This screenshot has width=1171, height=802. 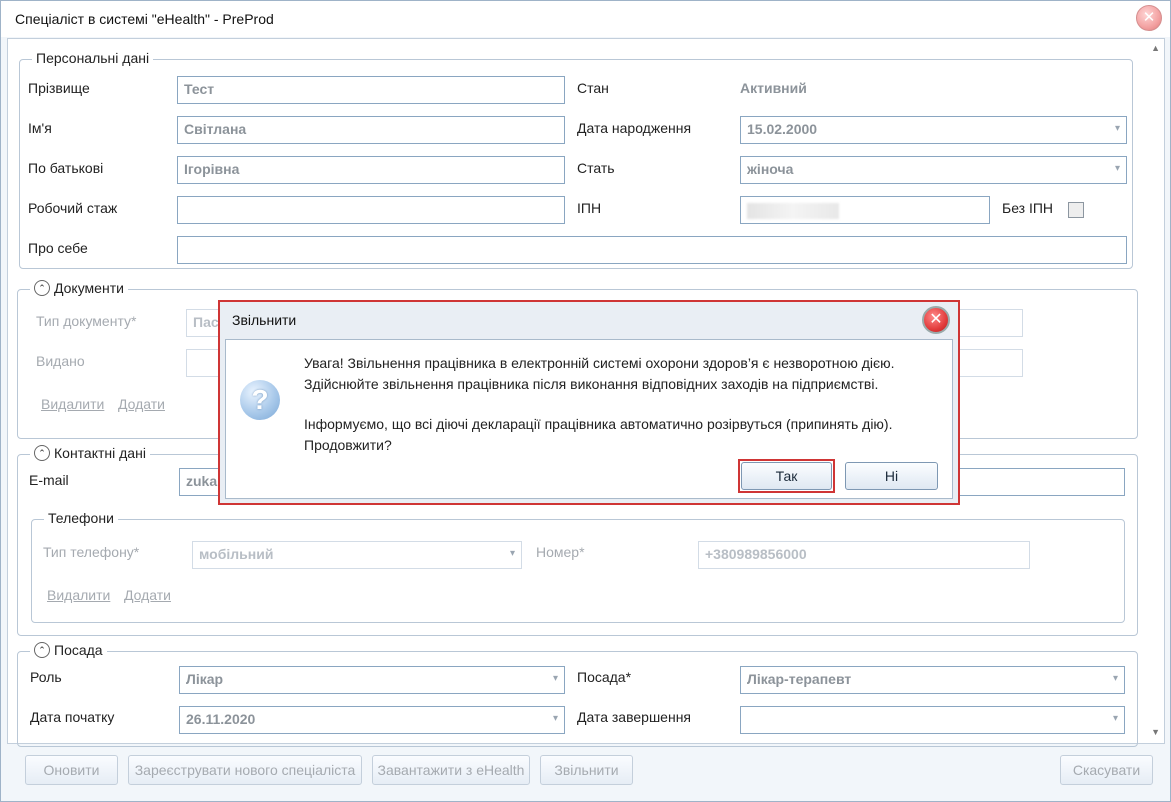 I want to click on document-date-input, so click(x=987, y=363).